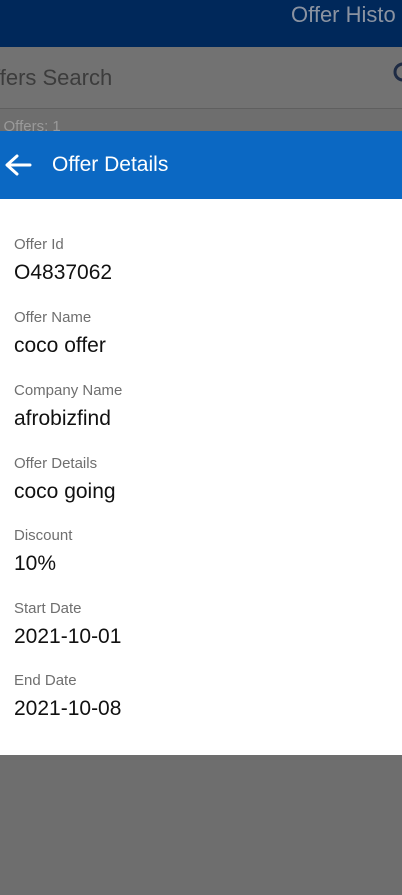  I want to click on background-search-bar: ffers Search, so click(201, 78).